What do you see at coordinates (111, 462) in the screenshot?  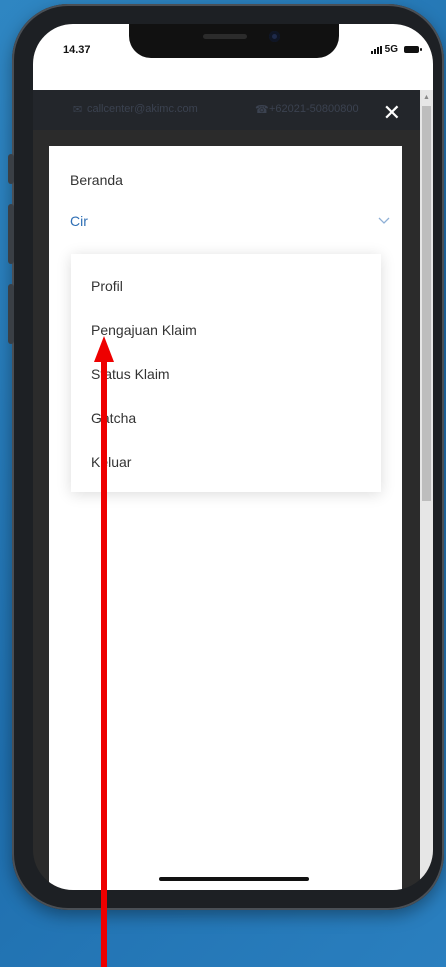 I see `menu-item-keluar: Keluar` at bounding box center [111, 462].